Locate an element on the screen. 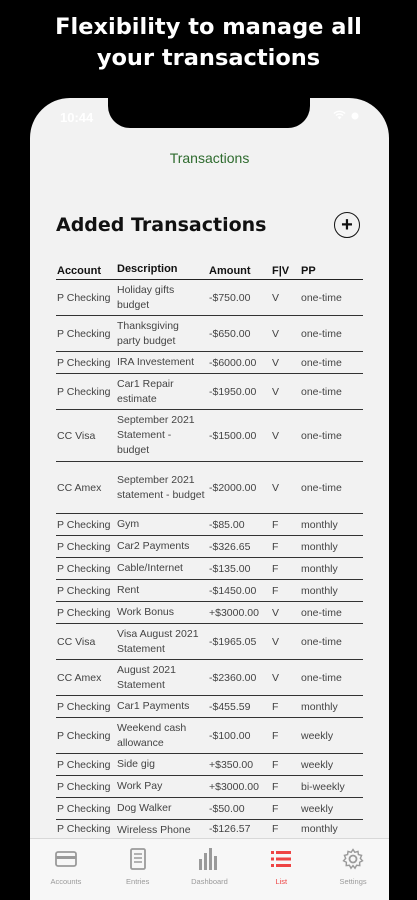  plus-circle-icon: + is located at coordinates (347, 225).